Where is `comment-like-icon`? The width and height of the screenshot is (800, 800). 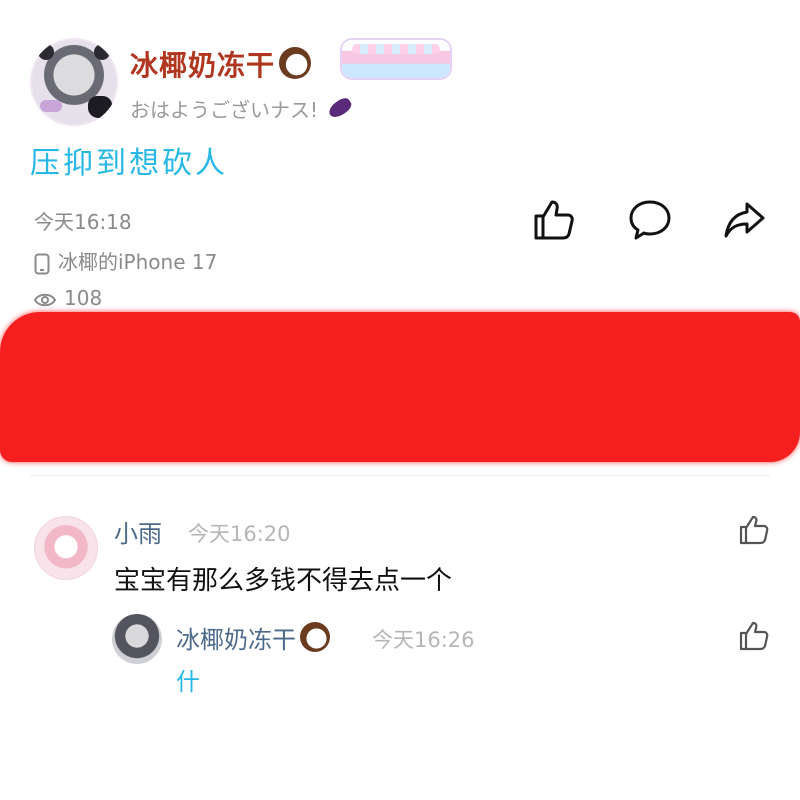
comment-like-icon is located at coordinates (754, 530).